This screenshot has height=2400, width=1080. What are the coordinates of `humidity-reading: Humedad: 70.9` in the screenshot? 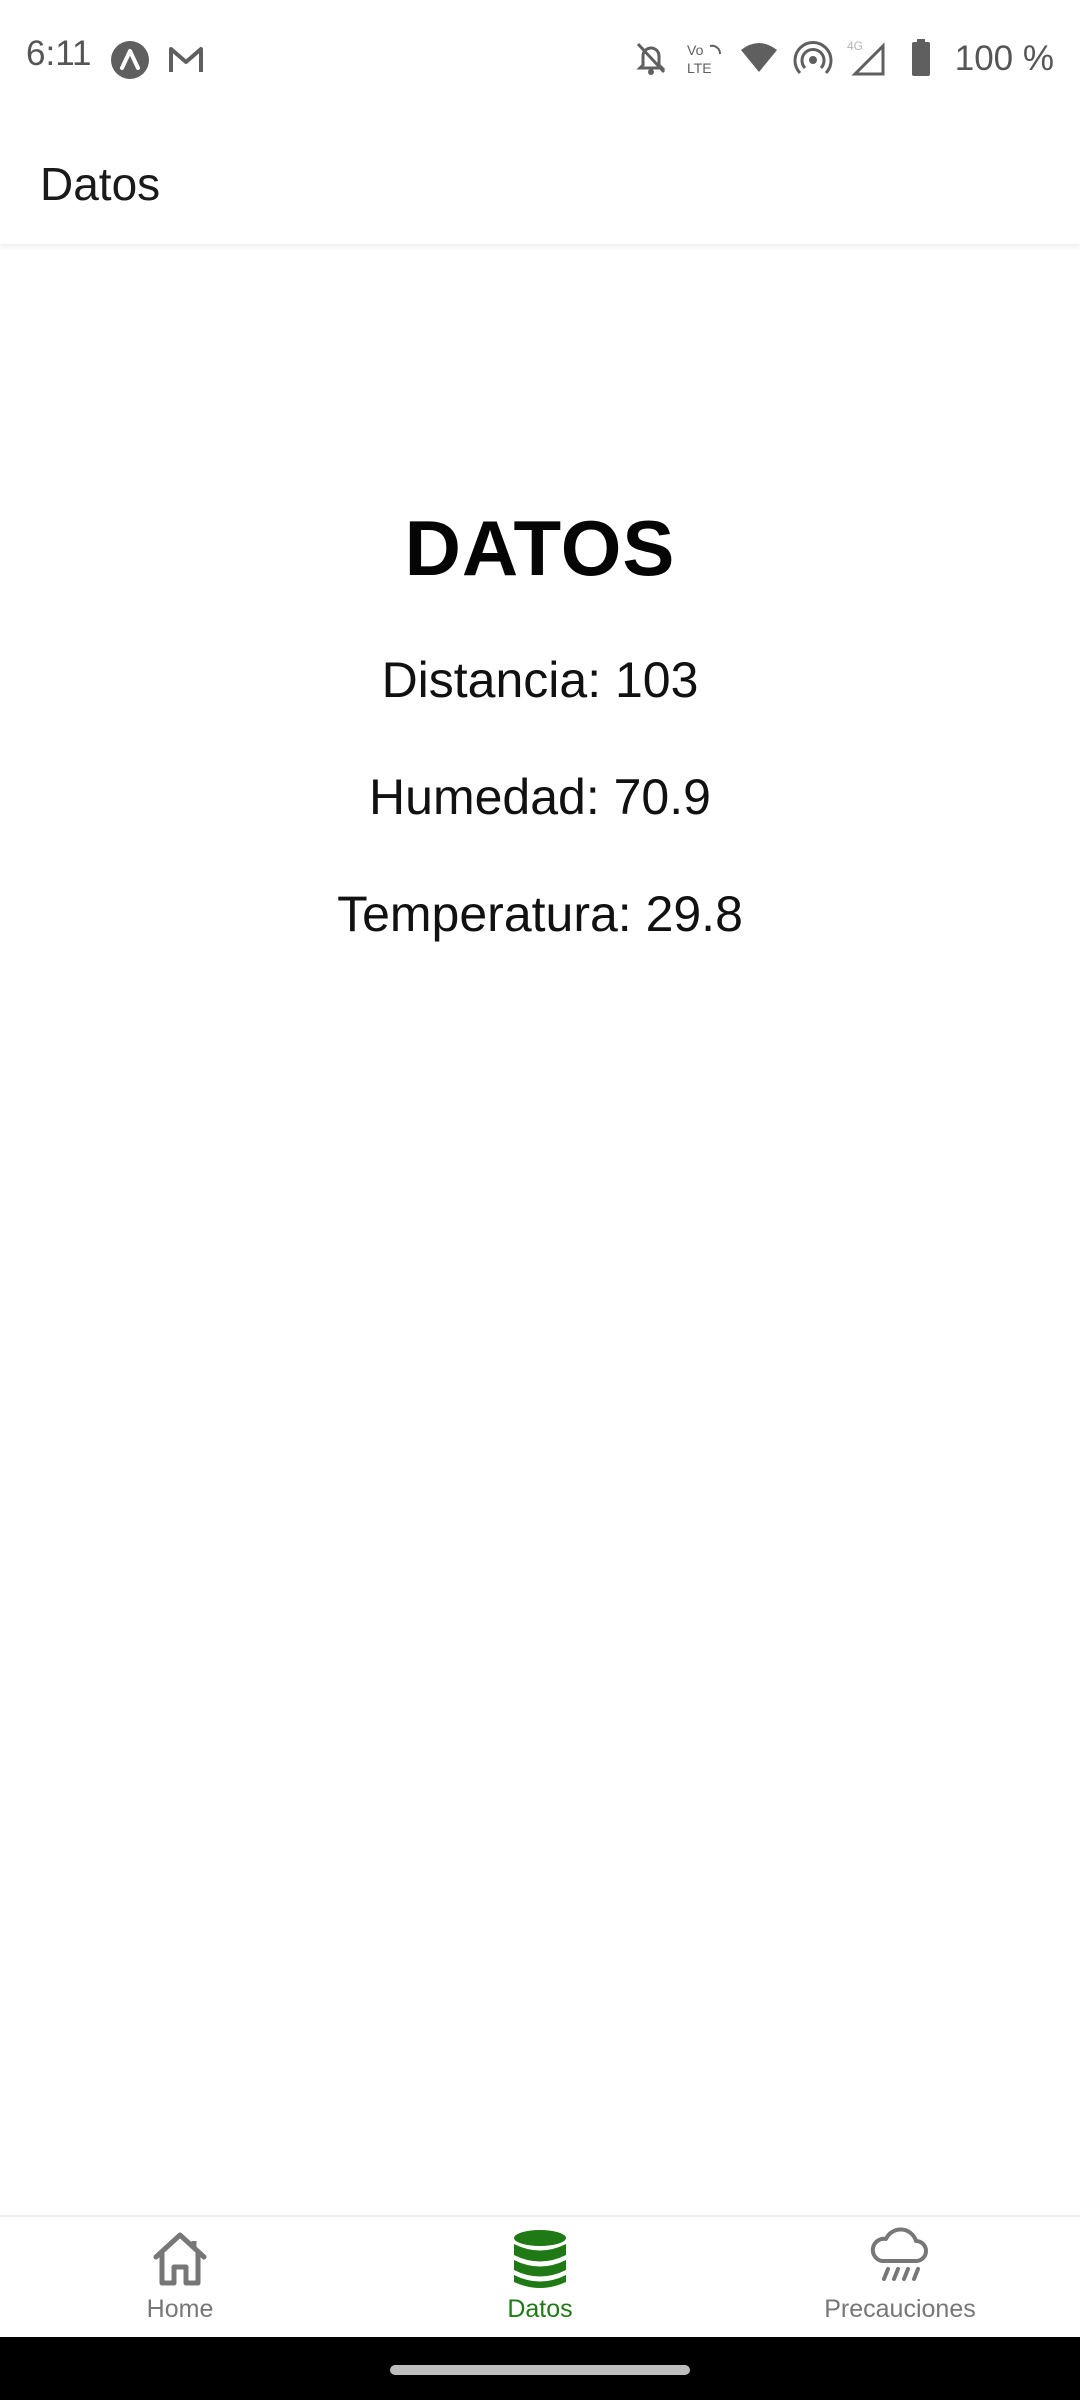 It's located at (540, 797).